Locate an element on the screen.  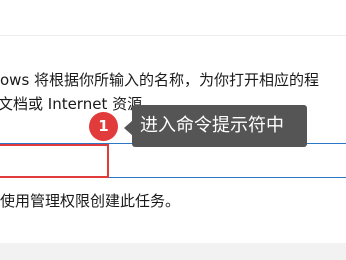
description-line-1: ows 将根据你所输入的名称，为你打开相应的程 is located at coordinates (160, 80).